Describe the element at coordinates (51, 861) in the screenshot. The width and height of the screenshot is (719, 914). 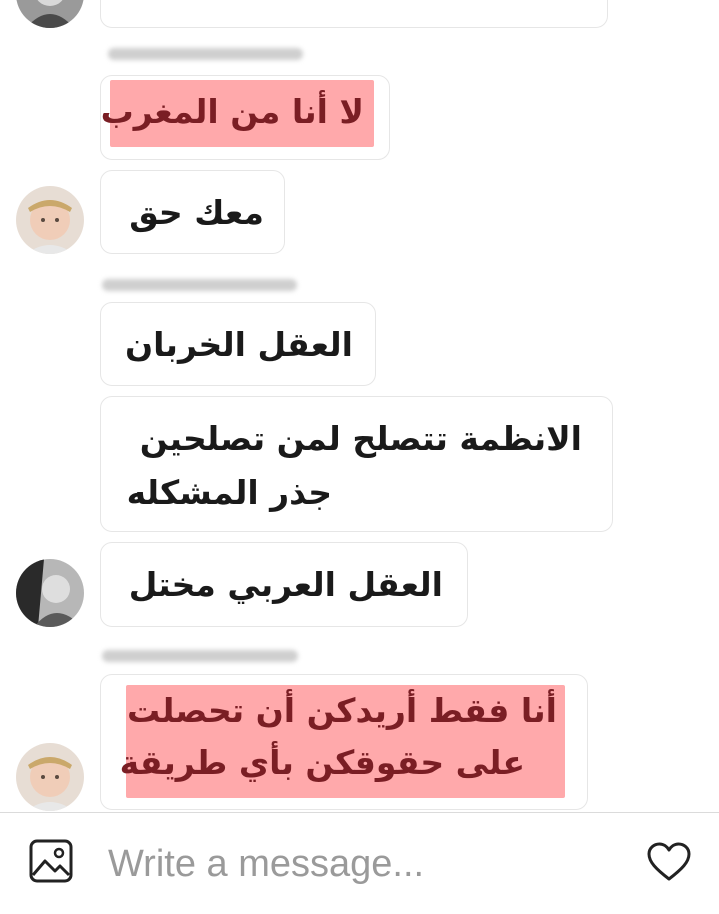
I see `image-icon` at that location.